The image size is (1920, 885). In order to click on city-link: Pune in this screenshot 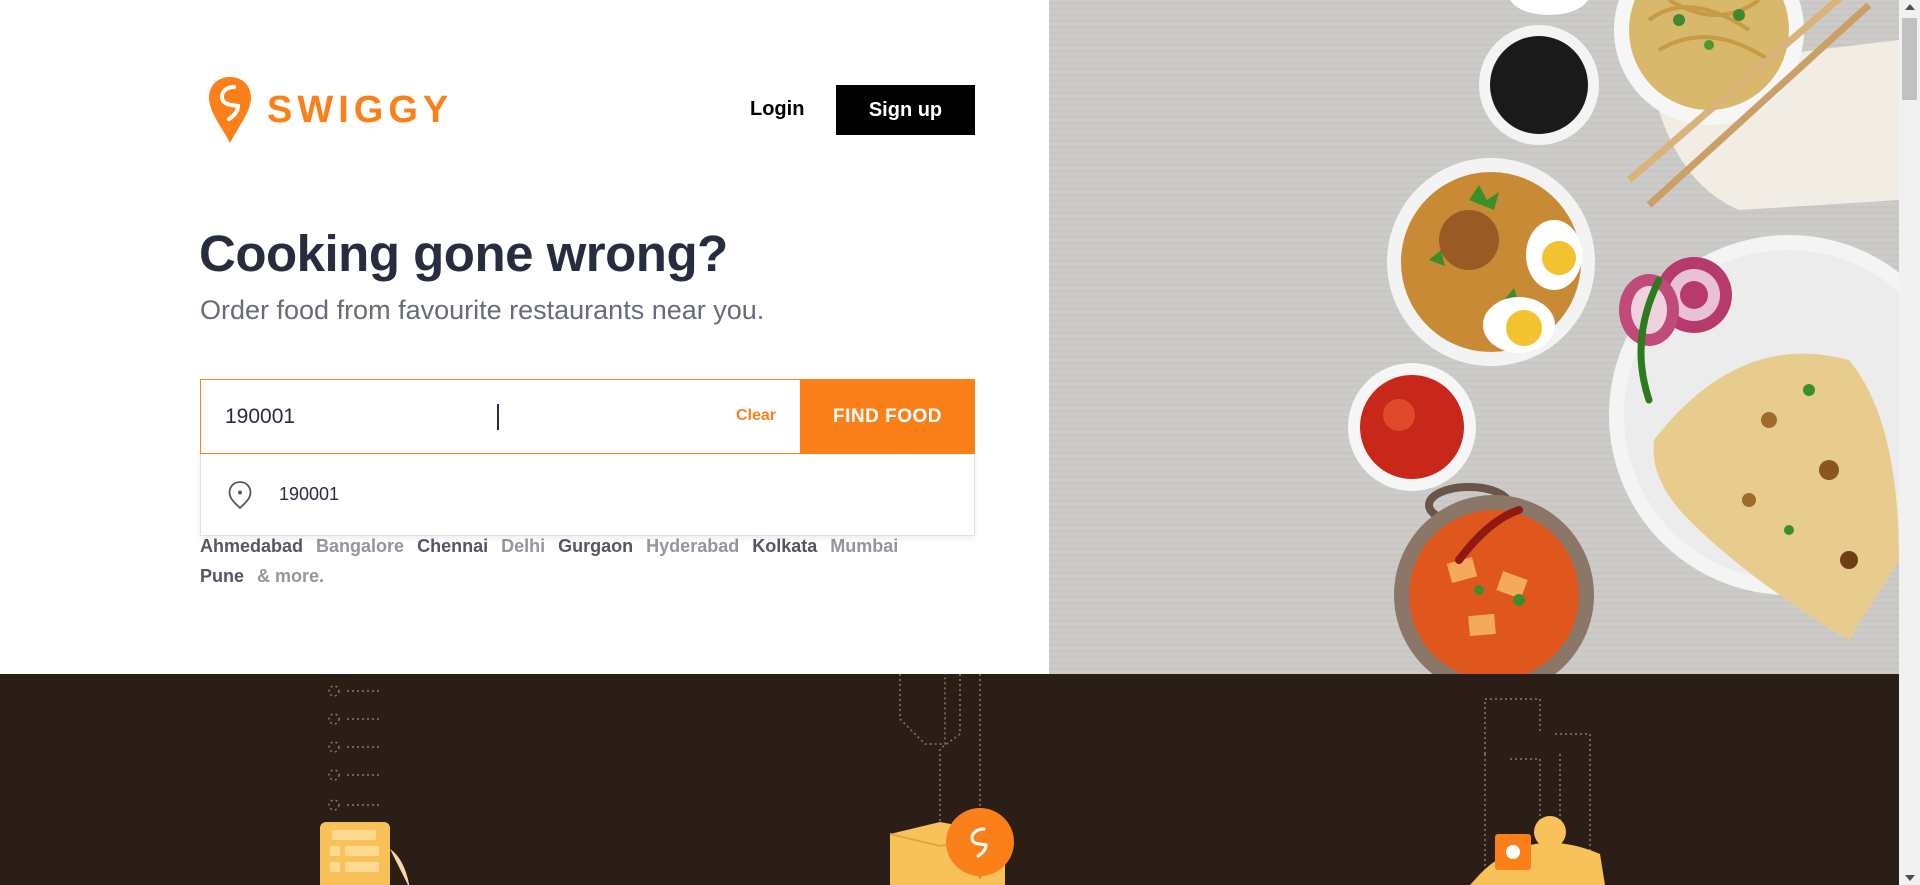, I will do `click(222, 576)`.